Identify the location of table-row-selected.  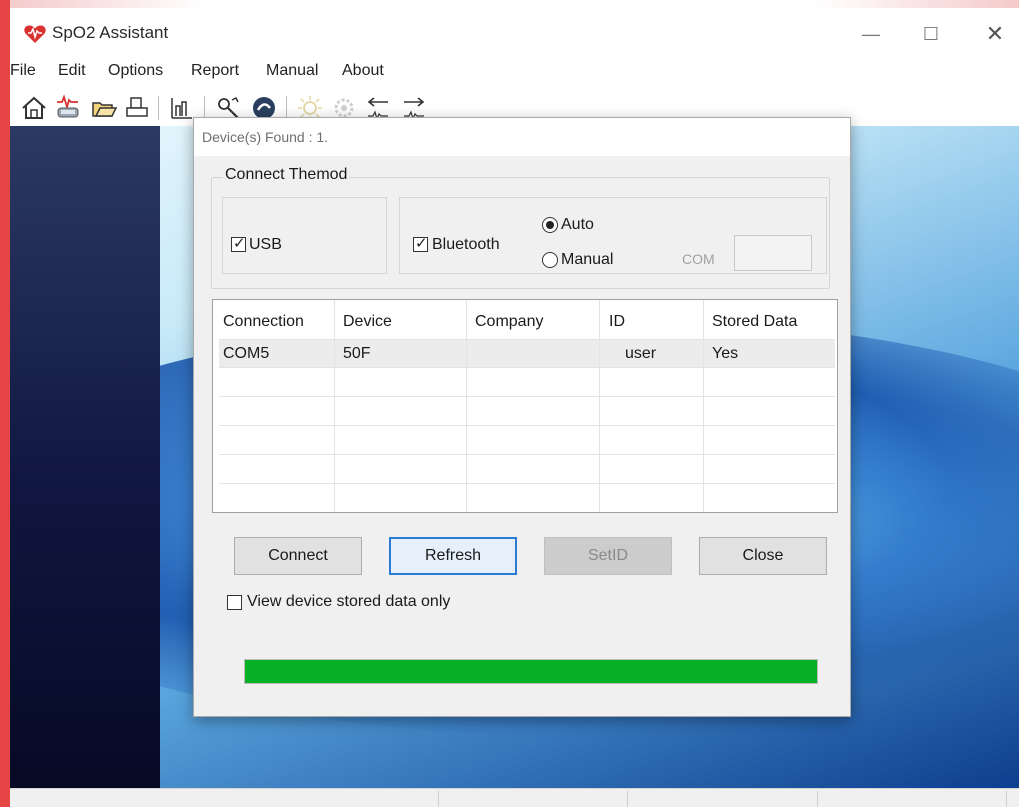
(527, 353).